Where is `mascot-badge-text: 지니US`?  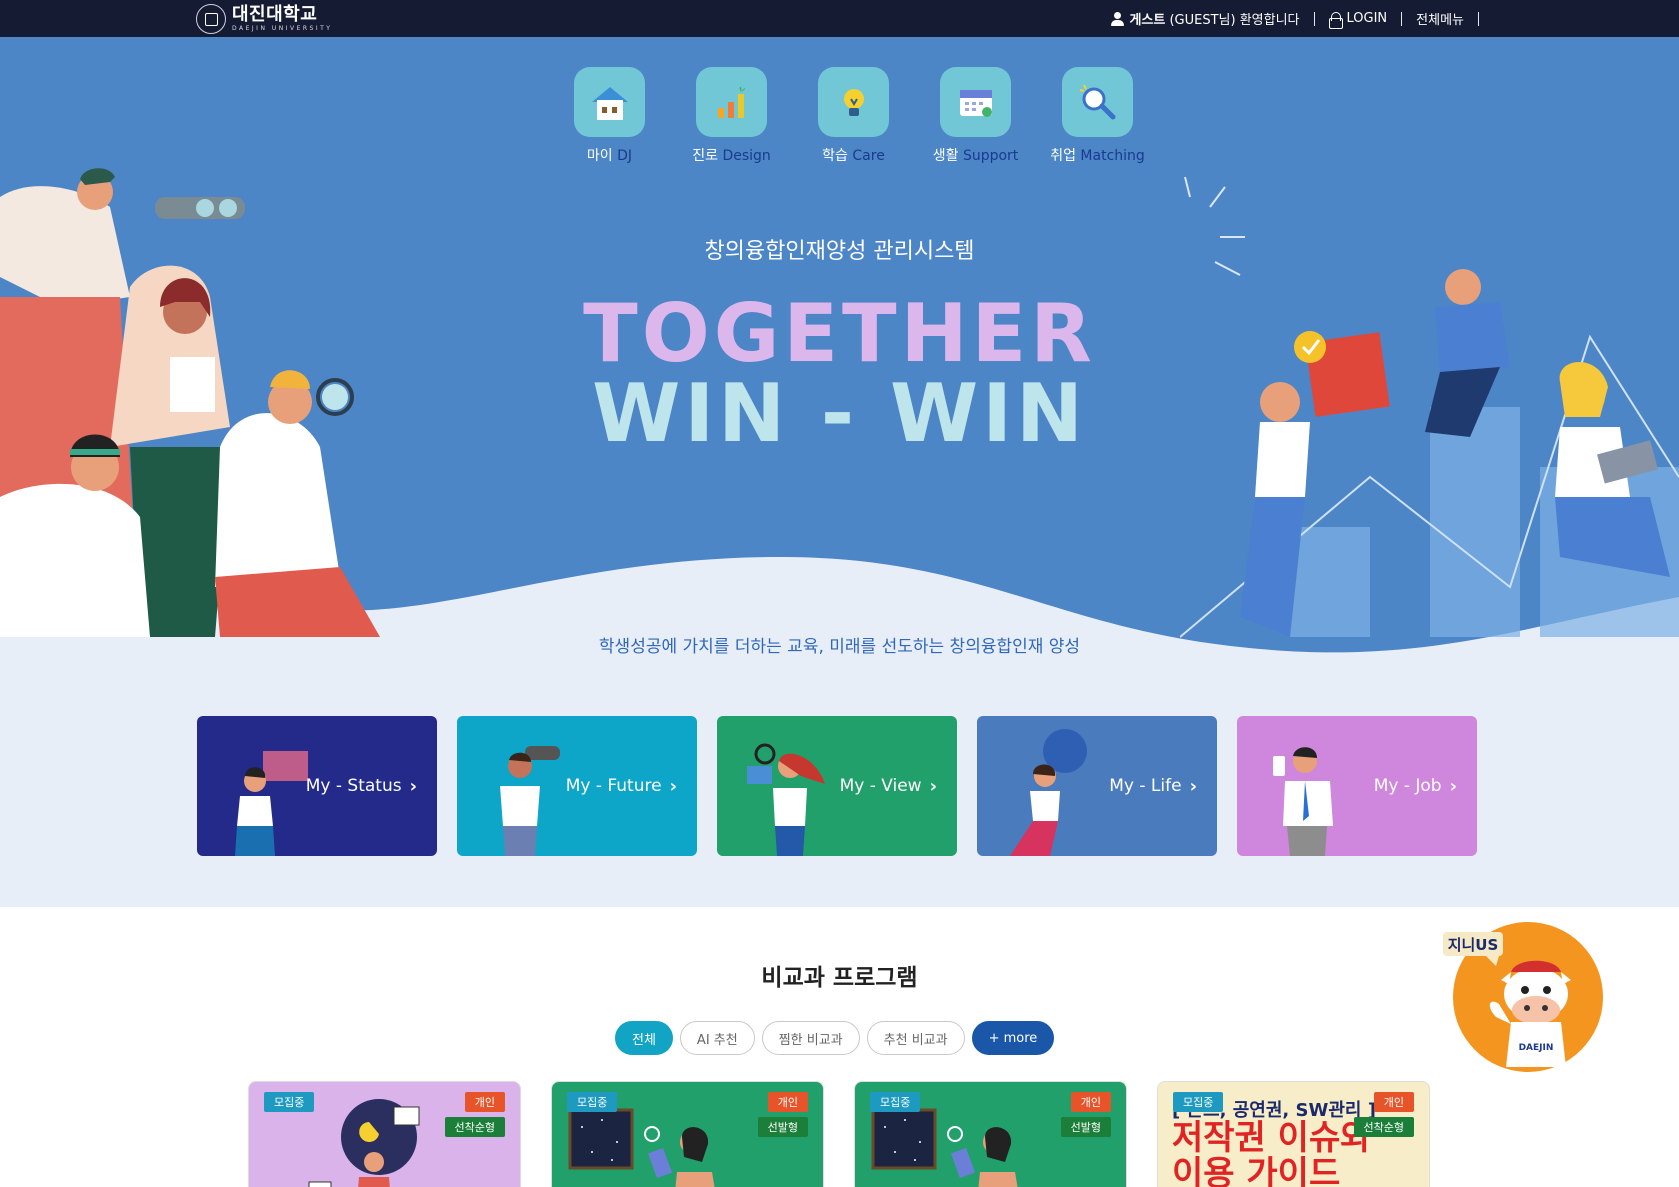 mascot-badge-text: 지니US is located at coordinates (1473, 945).